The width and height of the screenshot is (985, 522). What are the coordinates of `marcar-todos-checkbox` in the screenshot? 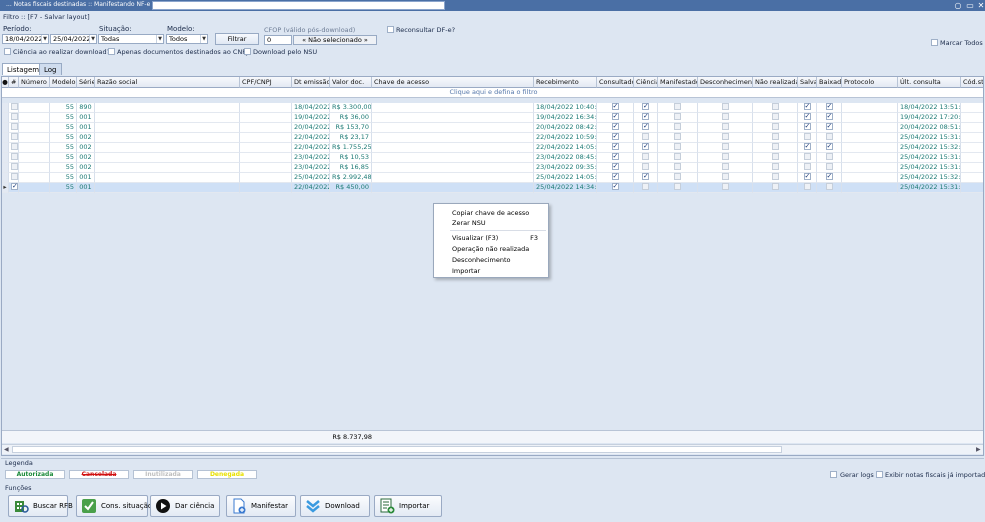 It's located at (934, 43).